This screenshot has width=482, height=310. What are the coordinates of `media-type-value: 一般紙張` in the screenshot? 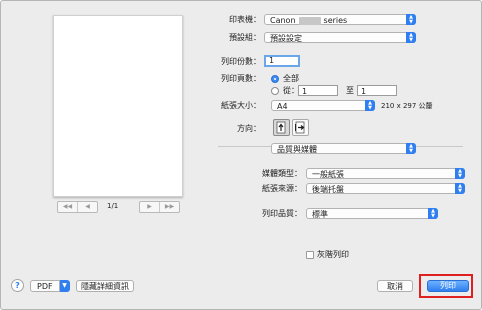 It's located at (328, 174).